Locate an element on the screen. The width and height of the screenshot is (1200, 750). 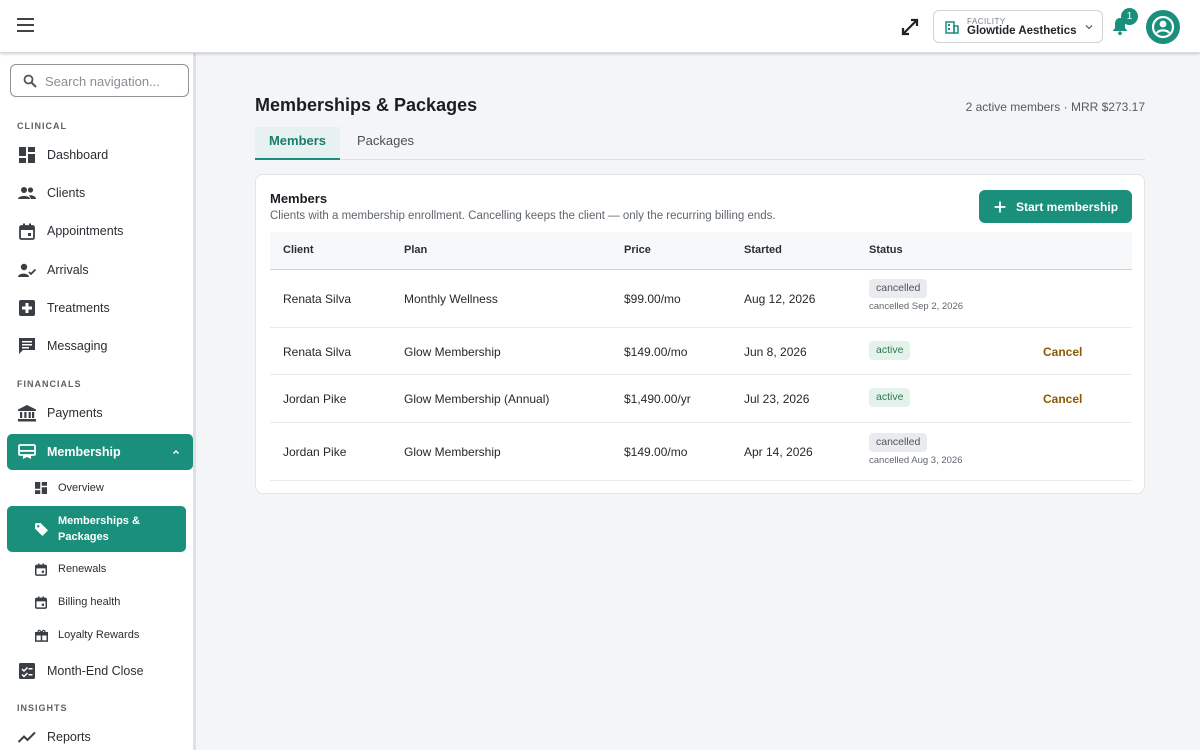
column-header-started: Started is located at coordinates (763, 250).